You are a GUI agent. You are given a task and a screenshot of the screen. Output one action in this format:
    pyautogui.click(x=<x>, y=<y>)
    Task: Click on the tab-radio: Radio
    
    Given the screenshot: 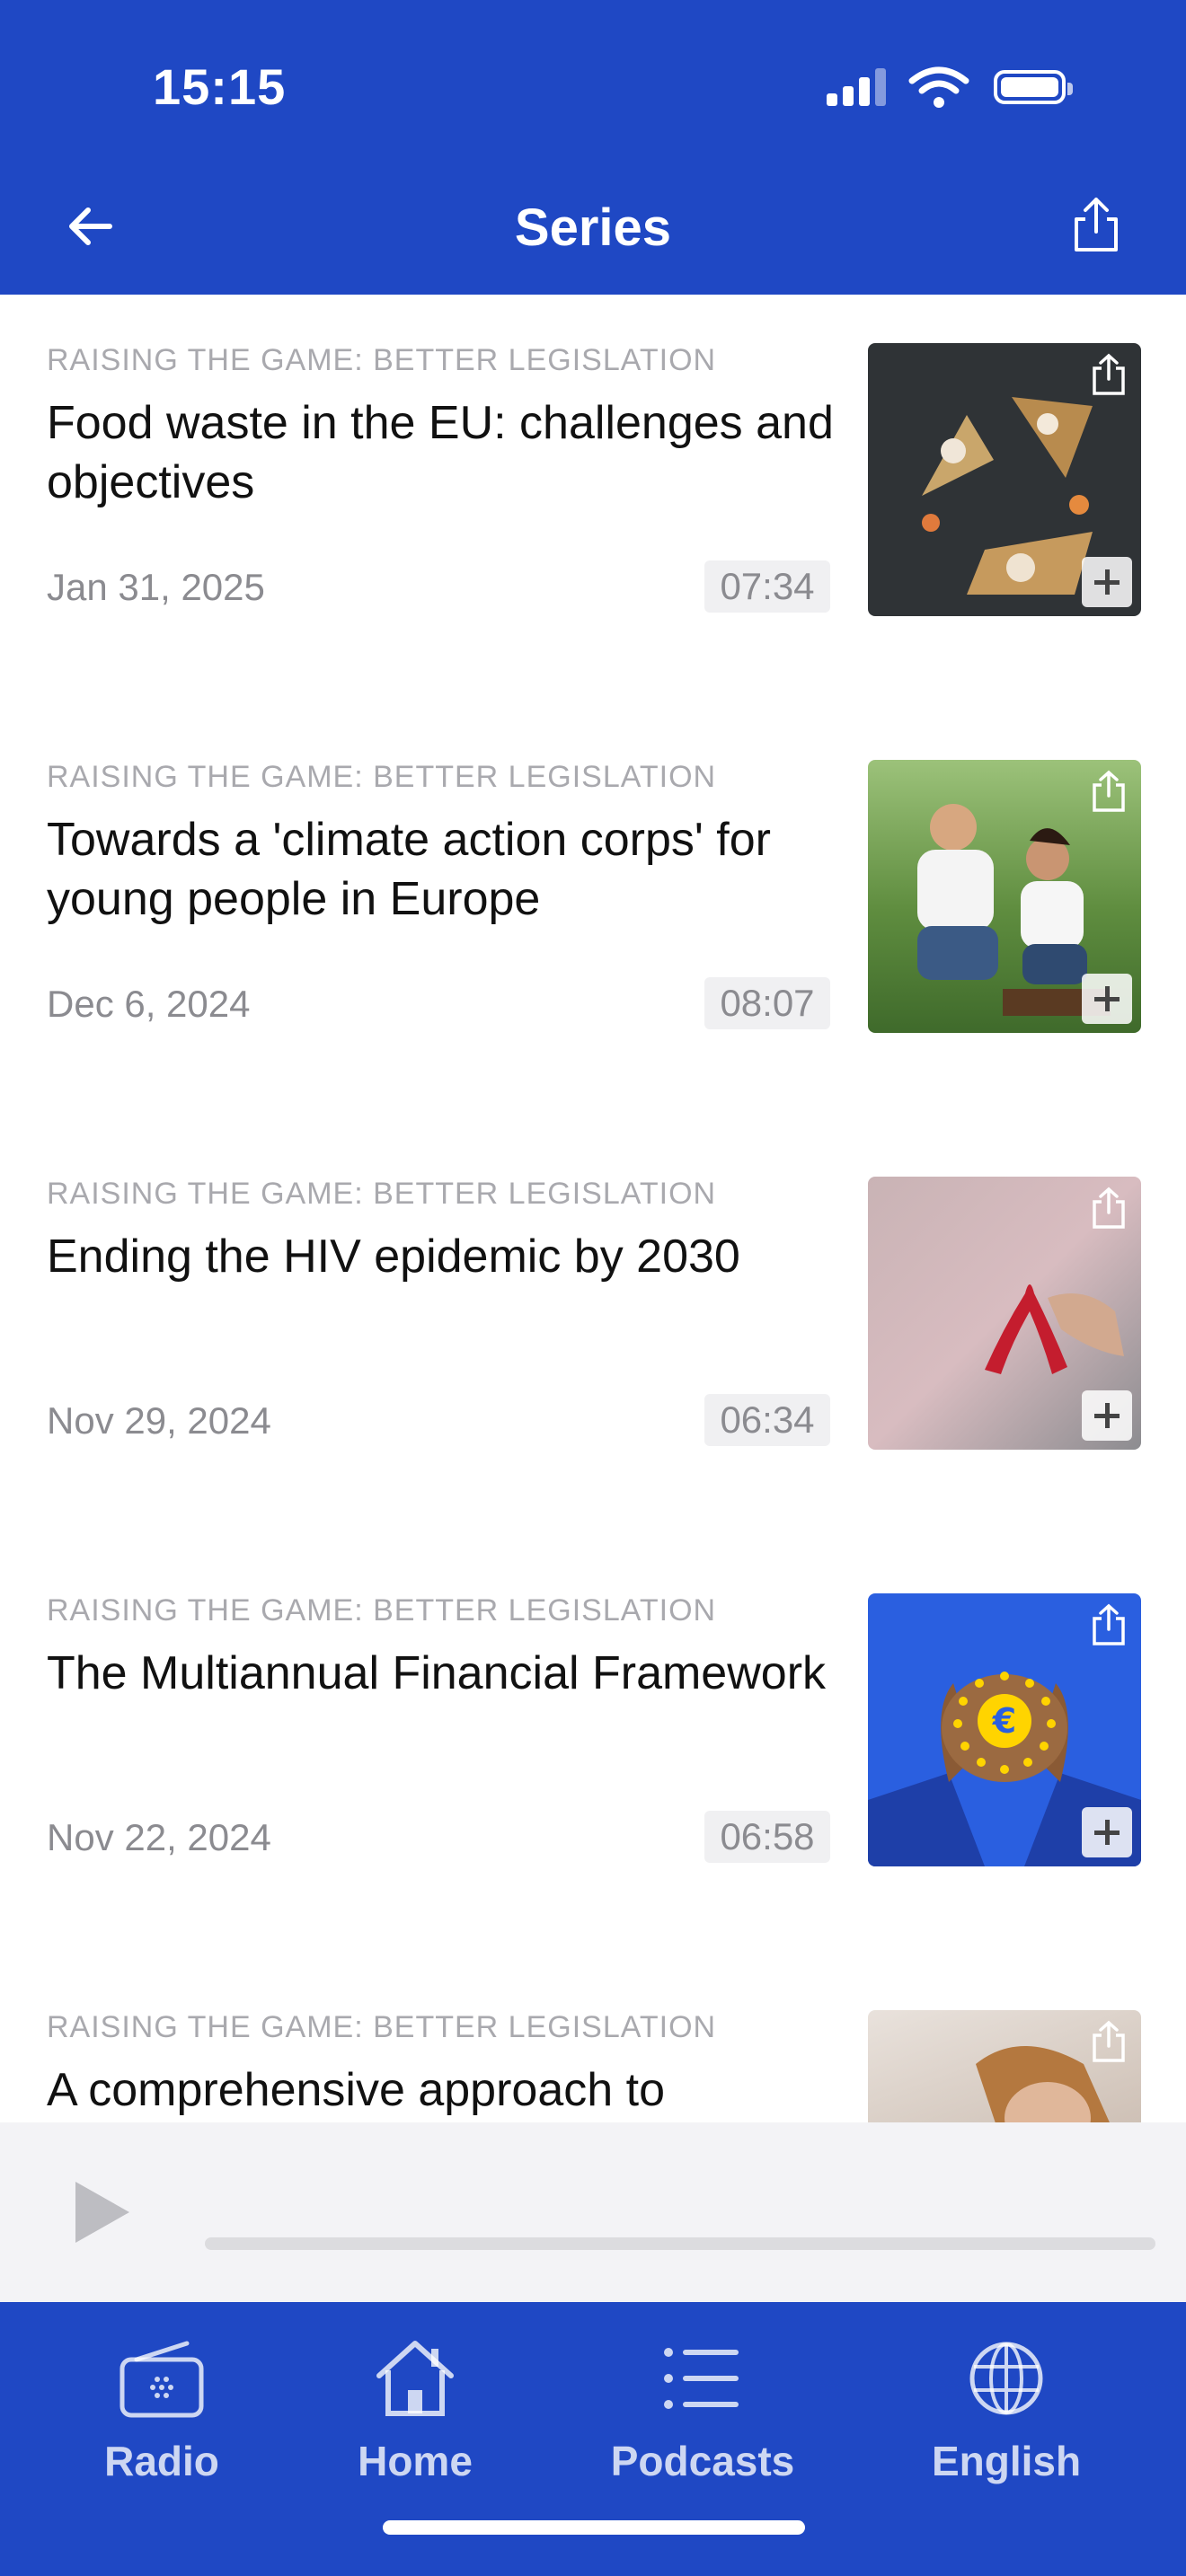 What is the action you would take?
    pyautogui.click(x=162, y=2423)
    